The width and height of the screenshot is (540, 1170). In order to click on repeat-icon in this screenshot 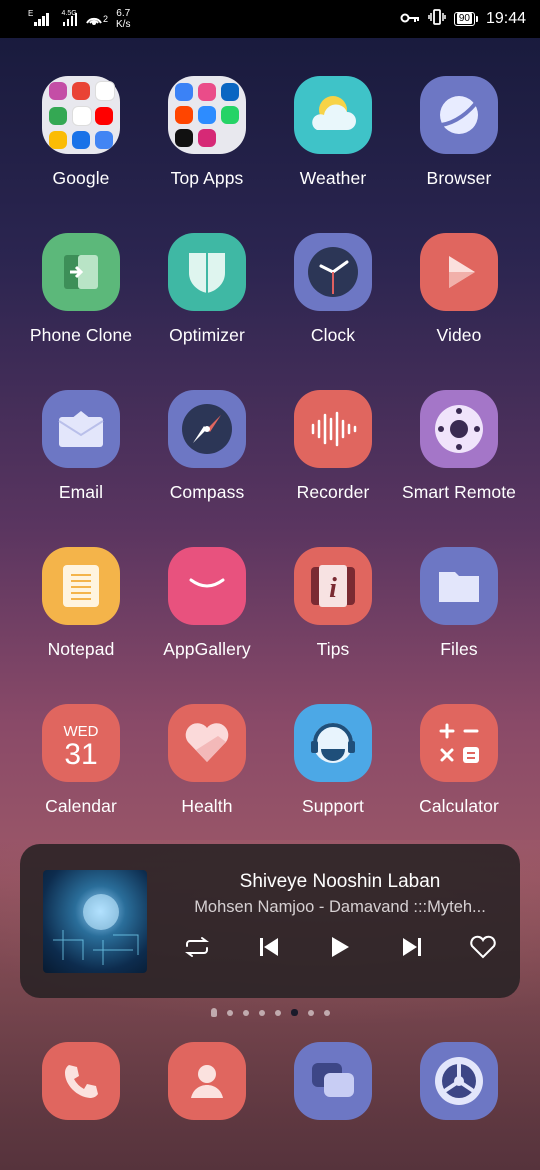, I will do `click(197, 947)`.